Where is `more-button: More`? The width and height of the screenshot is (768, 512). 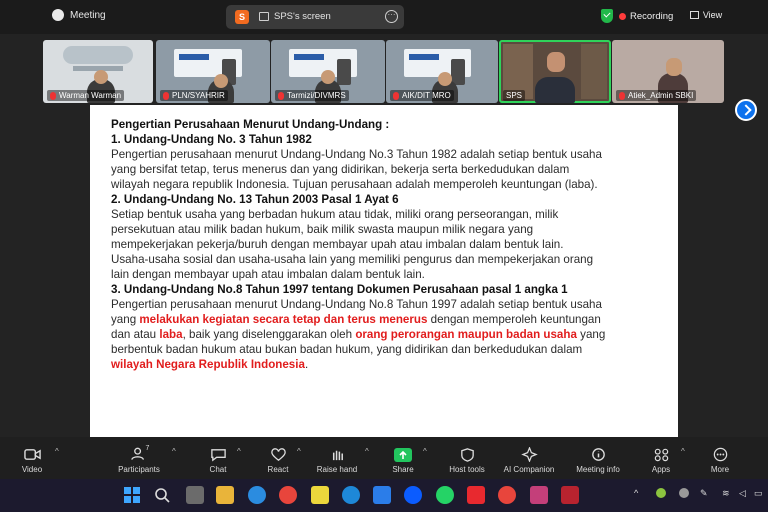 more-button: More is located at coordinates (720, 458).